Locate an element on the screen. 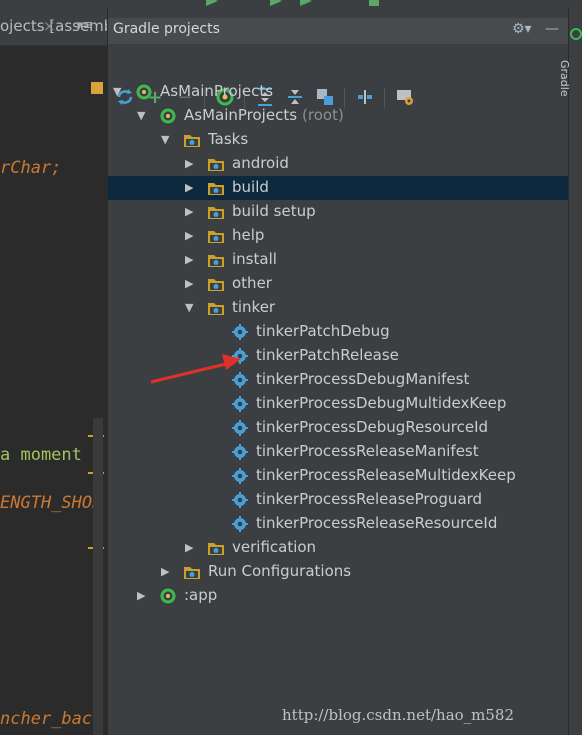 The width and height of the screenshot is (582, 735). tree-node-label: :app is located at coordinates (200, 595).